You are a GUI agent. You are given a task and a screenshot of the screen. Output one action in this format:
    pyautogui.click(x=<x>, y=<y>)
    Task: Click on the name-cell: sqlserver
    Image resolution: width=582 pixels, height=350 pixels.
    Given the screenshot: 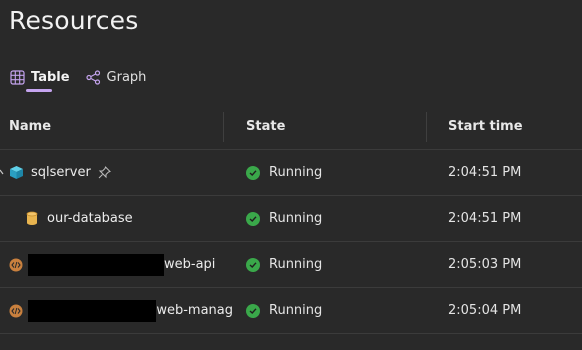 What is the action you would take?
    pyautogui.click(x=116, y=172)
    